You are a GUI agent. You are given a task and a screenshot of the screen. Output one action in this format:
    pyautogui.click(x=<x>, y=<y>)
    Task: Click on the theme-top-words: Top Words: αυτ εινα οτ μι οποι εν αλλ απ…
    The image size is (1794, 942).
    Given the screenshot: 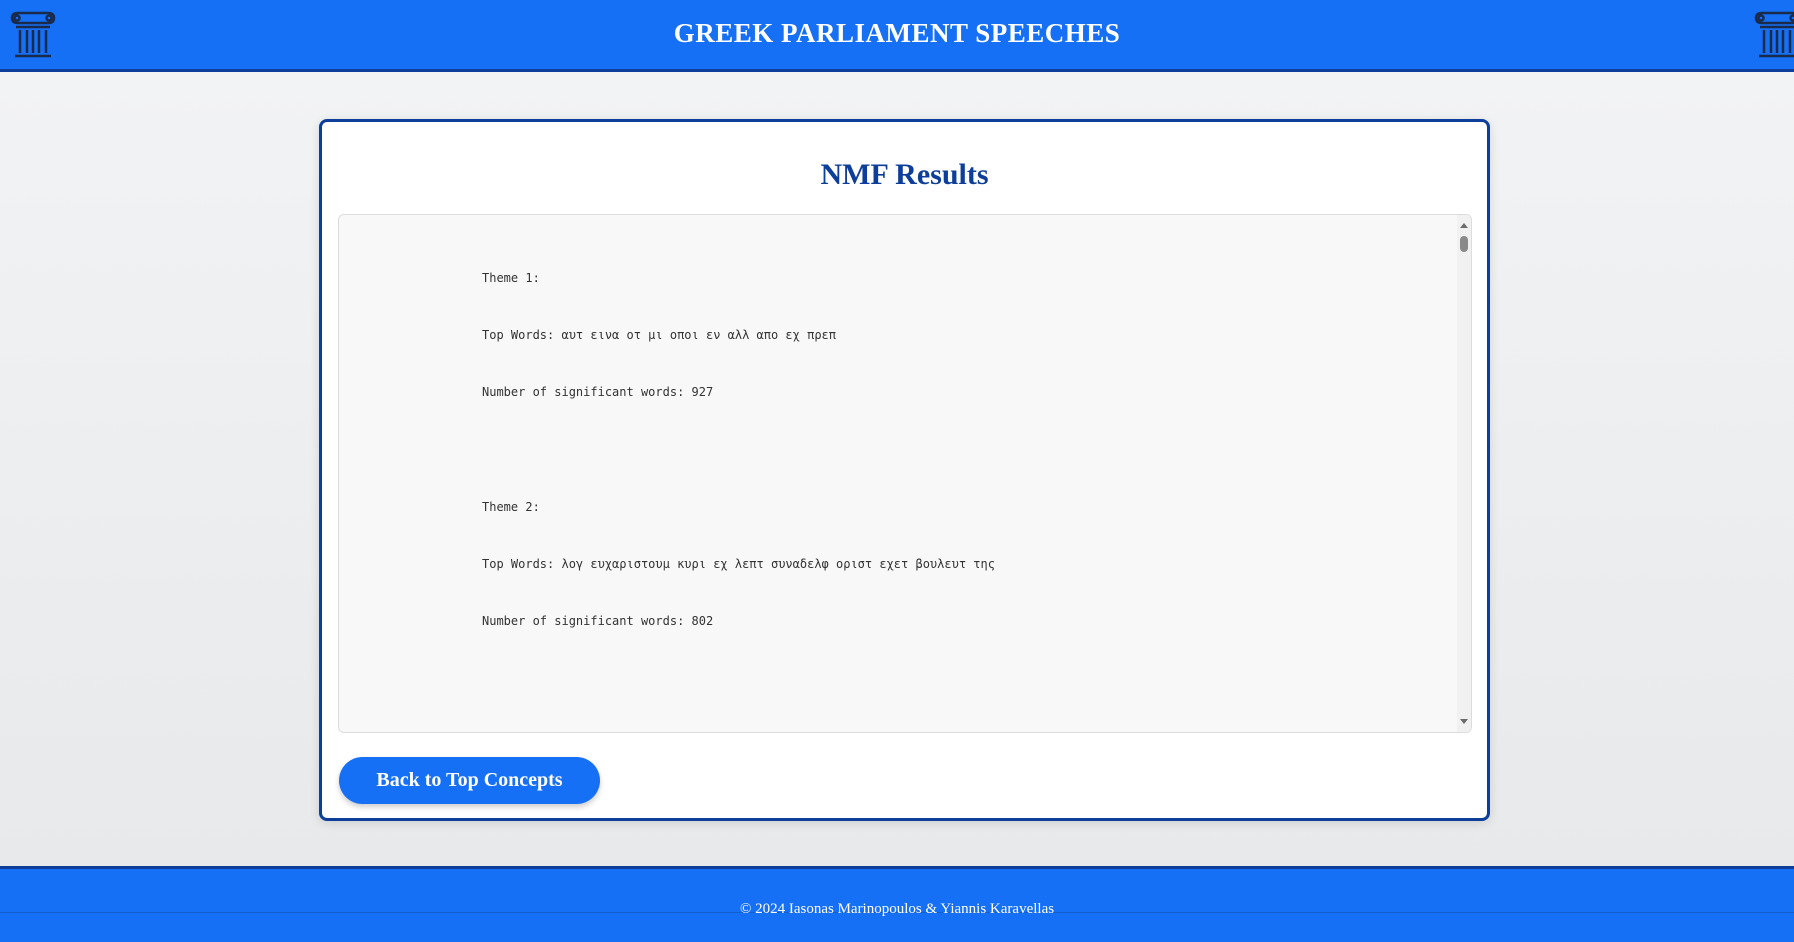 What is the action you would take?
    pyautogui.click(x=659, y=335)
    